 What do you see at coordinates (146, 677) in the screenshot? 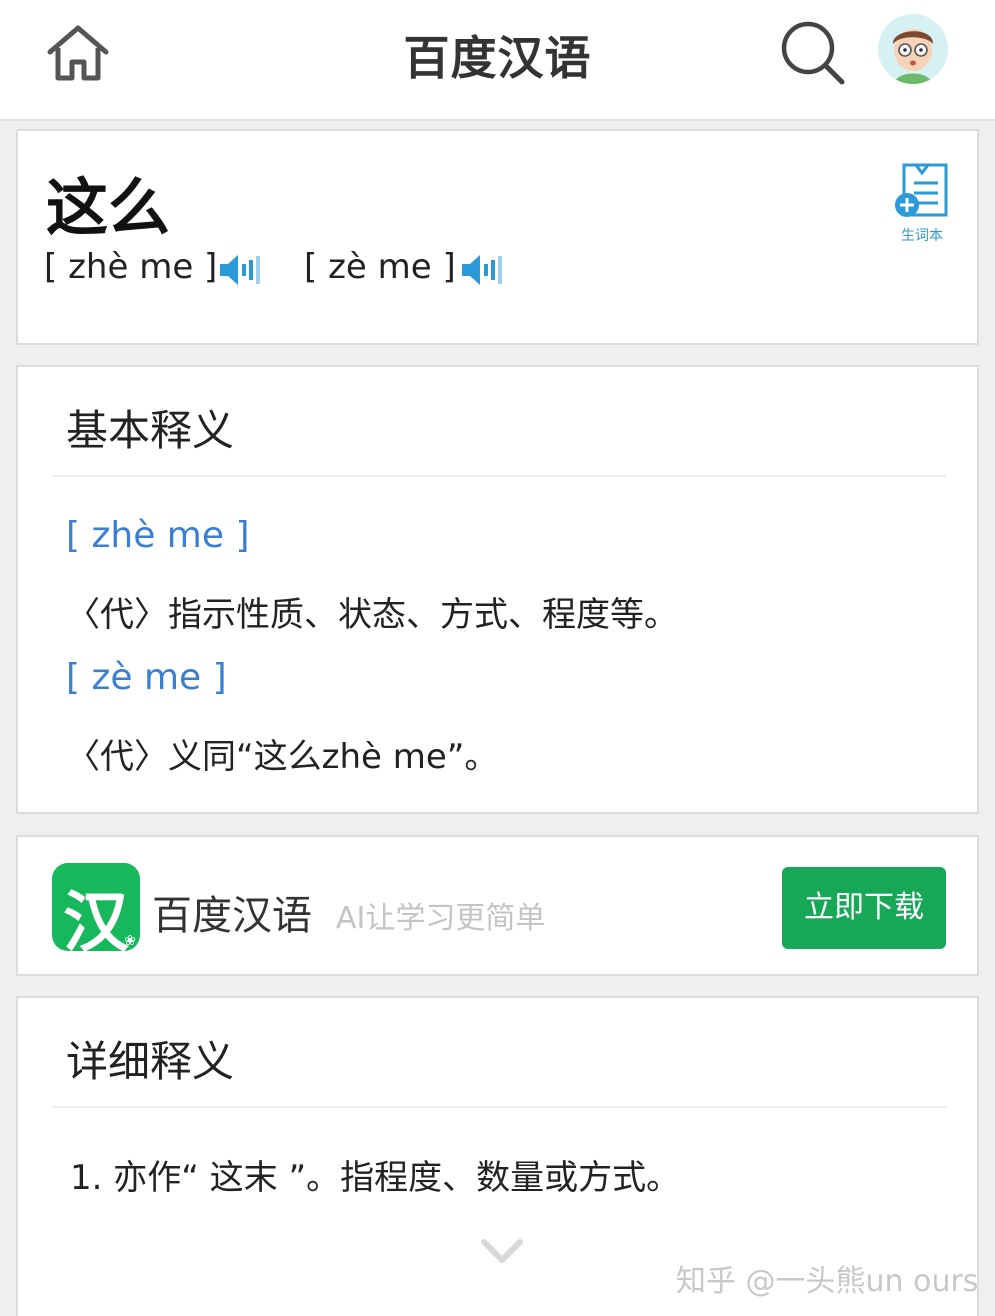
I see `pinyin-link-ze: [ zè me ]` at bounding box center [146, 677].